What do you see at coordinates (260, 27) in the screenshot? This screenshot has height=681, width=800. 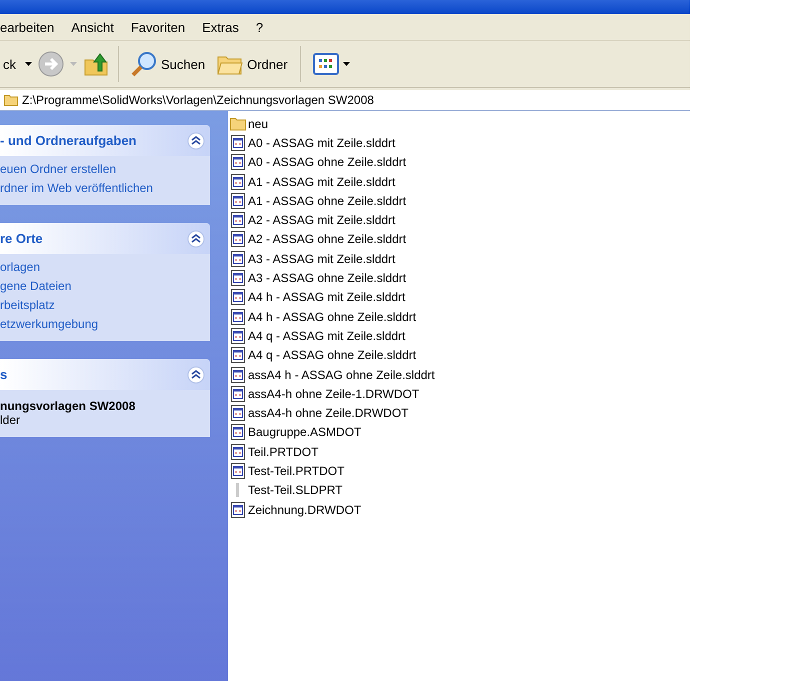 I see `menu-item: ?` at bounding box center [260, 27].